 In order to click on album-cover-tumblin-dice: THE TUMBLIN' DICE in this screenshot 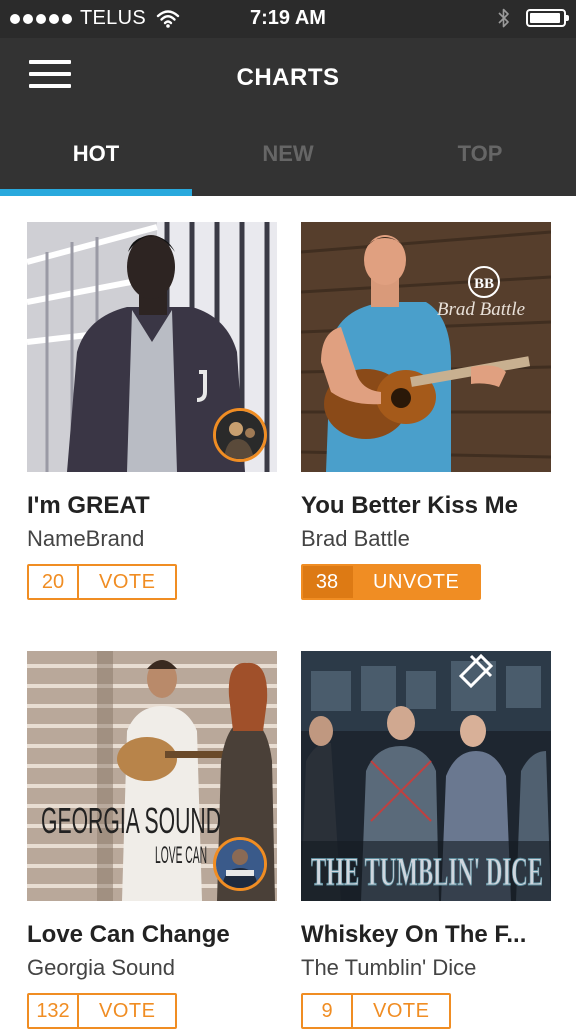, I will do `click(426, 776)`.